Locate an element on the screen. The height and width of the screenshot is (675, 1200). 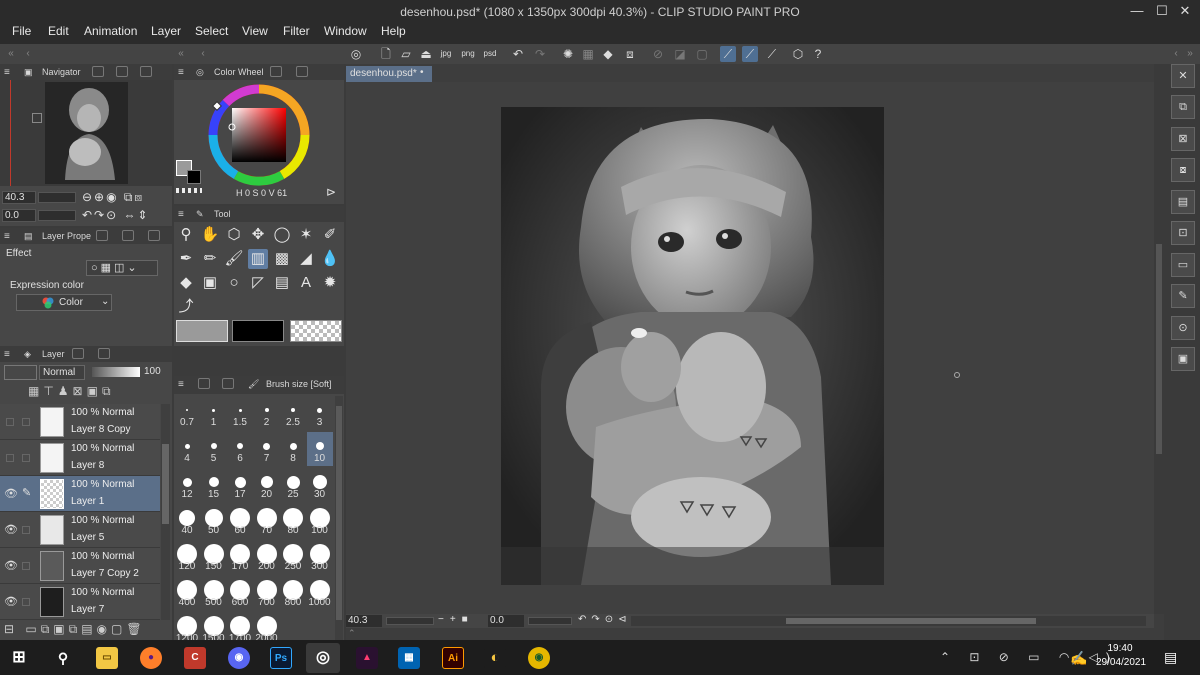
canvas-vertical-scrollbar is located at coordinates (1159, 339).